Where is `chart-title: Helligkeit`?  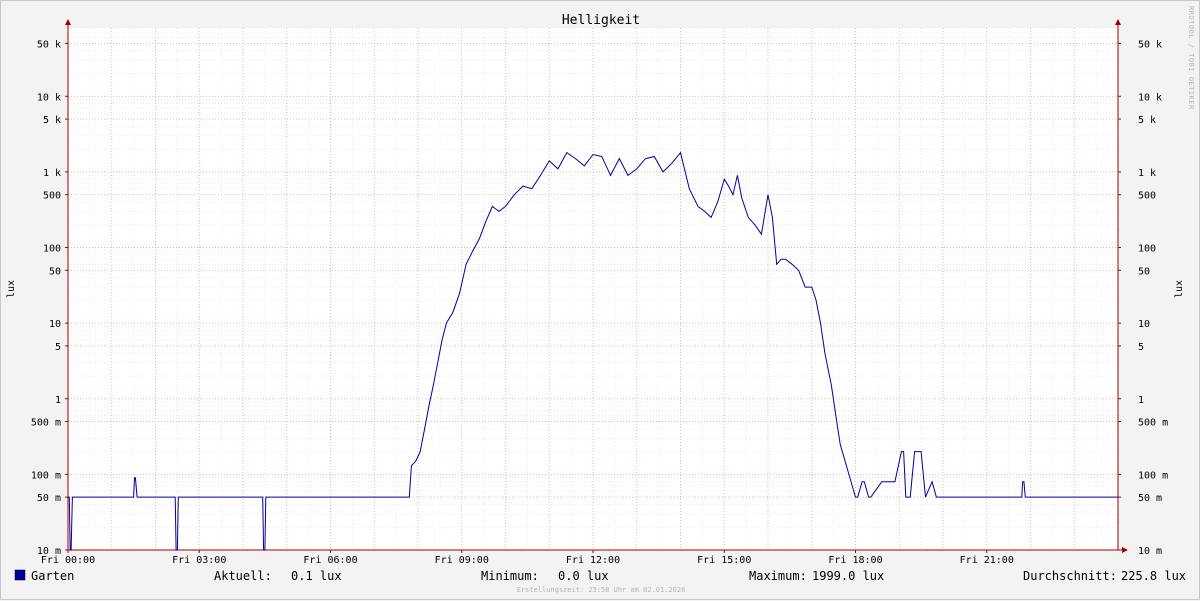
chart-title: Helligkeit is located at coordinates (601, 20).